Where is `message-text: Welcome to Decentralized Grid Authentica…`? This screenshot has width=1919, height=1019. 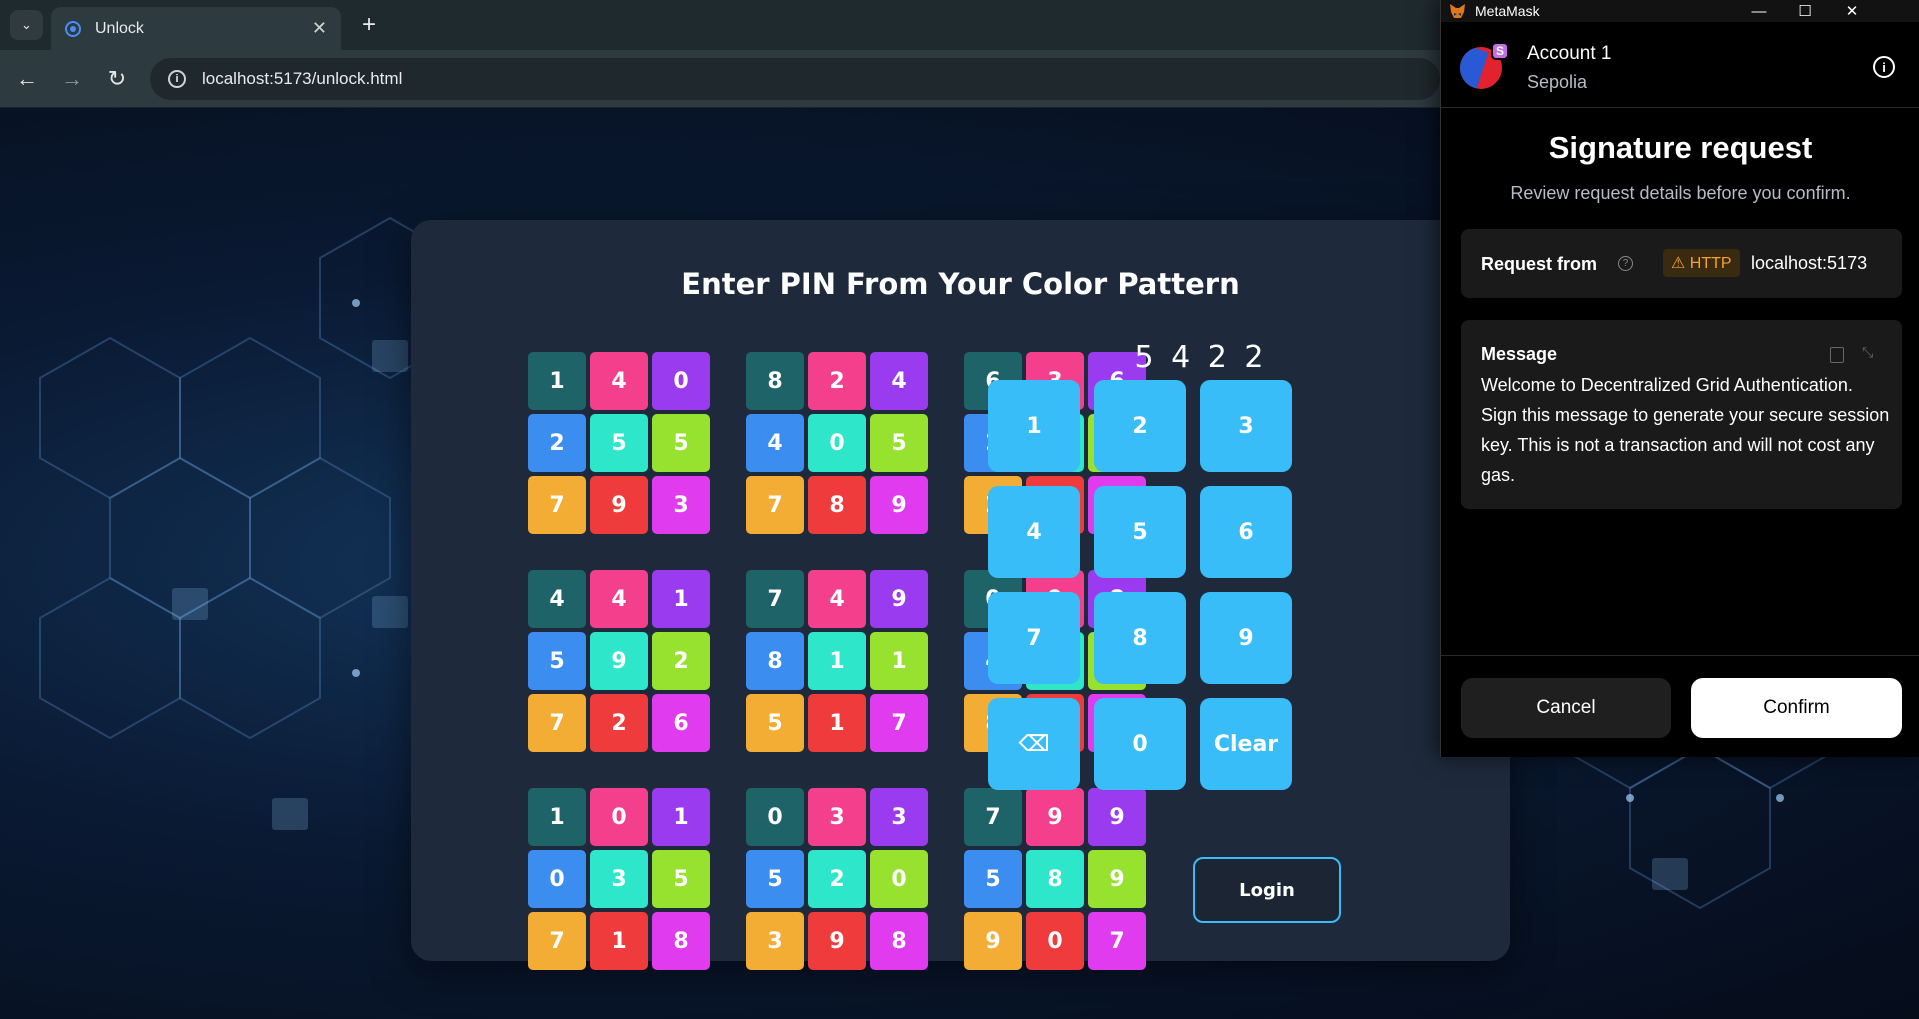
message-text: Welcome to Decentralized Grid Authentica… is located at coordinates (1685, 430).